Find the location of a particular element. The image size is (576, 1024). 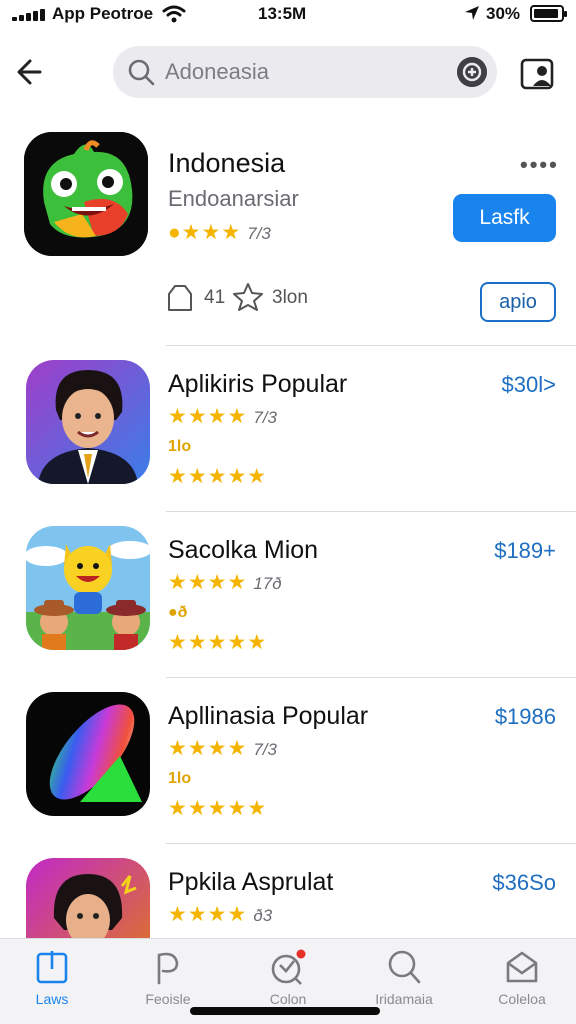

app-title: Apllinasia Popular is located at coordinates (268, 716).